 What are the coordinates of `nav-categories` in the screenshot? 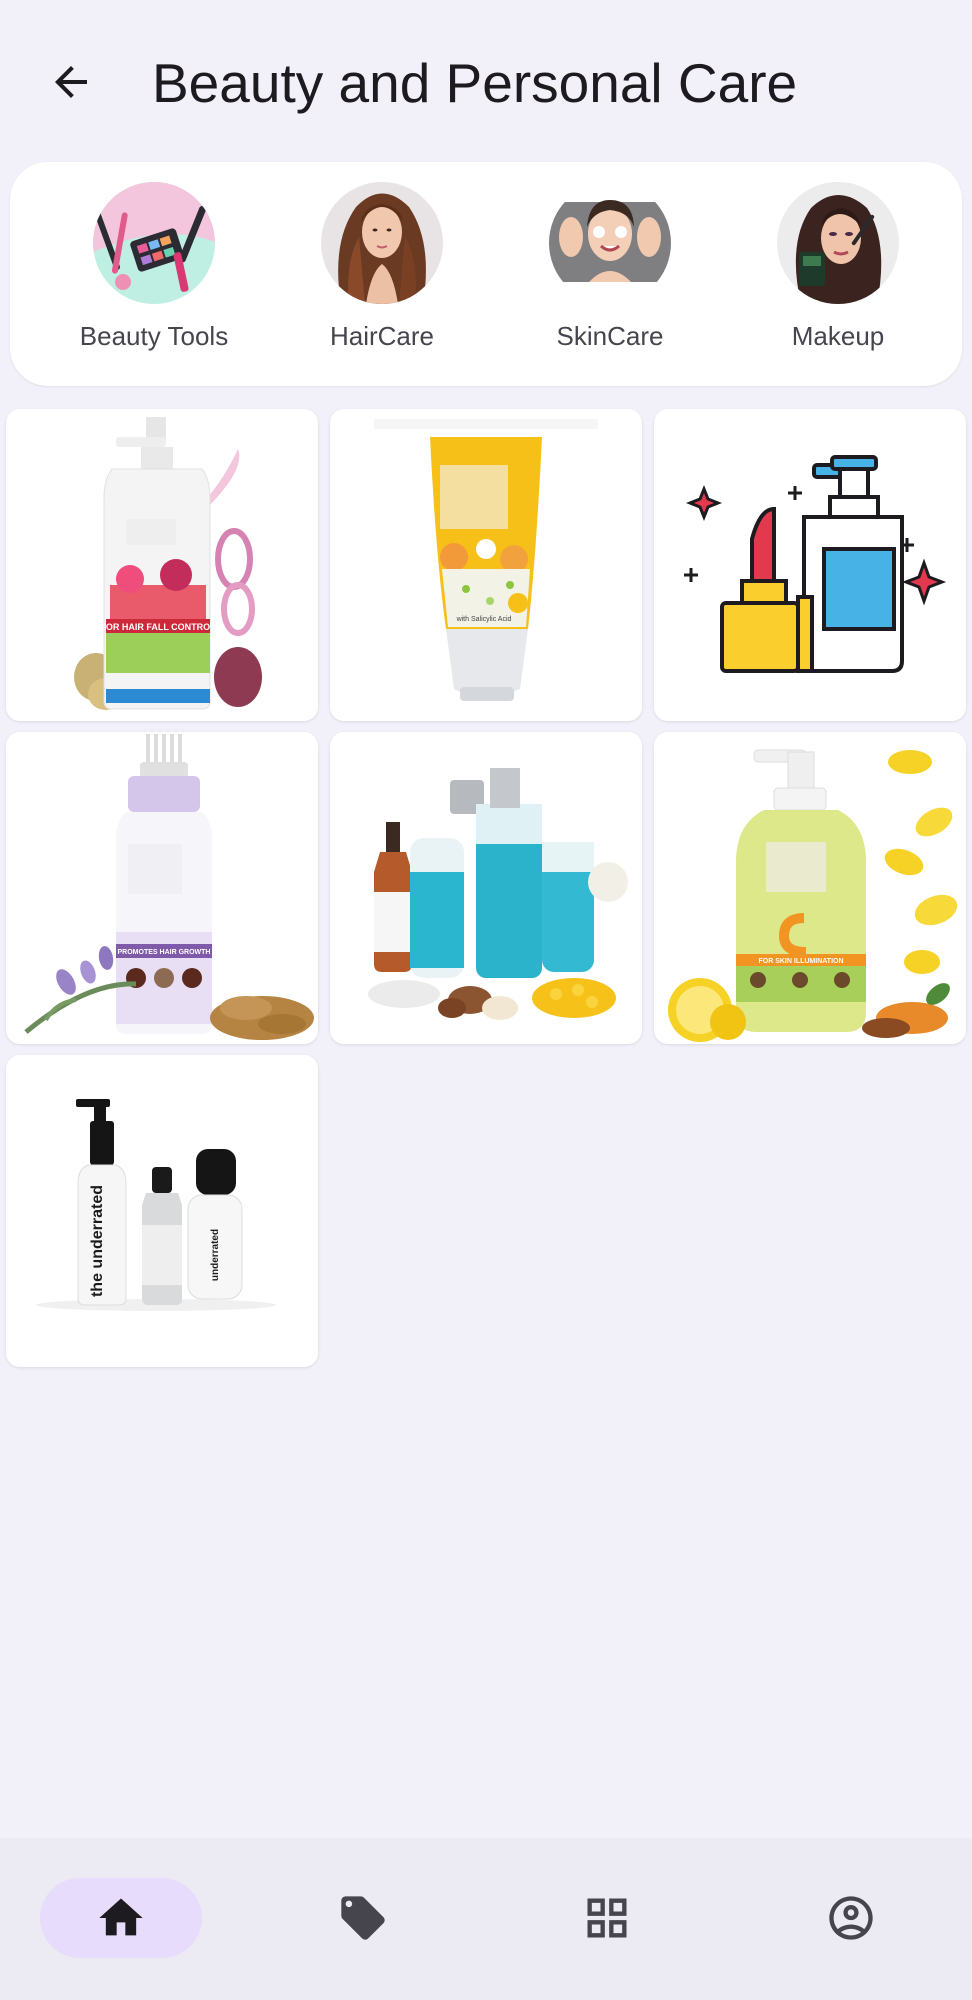 It's located at (607, 1918).